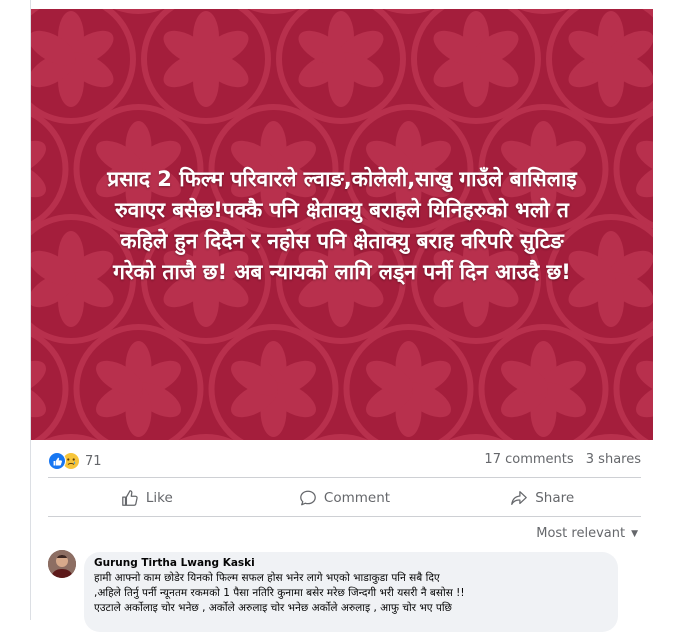 This screenshot has height=632, width=690. I want to click on sort-label: Most relevant, so click(581, 533).